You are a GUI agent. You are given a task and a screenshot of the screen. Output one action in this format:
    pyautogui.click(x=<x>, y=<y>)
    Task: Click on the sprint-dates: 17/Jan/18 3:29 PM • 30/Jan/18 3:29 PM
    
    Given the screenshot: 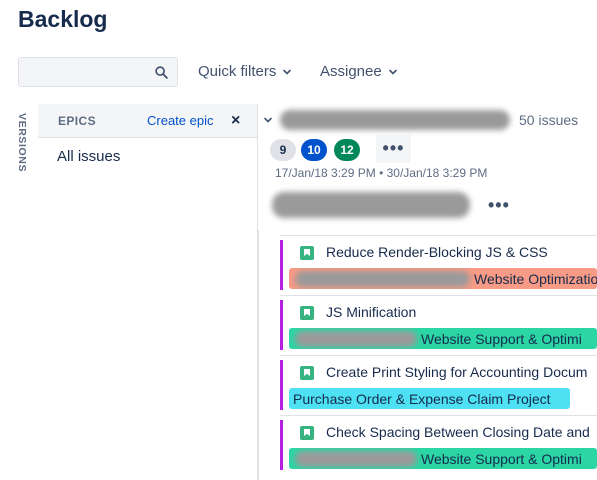 What is the action you would take?
    pyautogui.click(x=381, y=173)
    